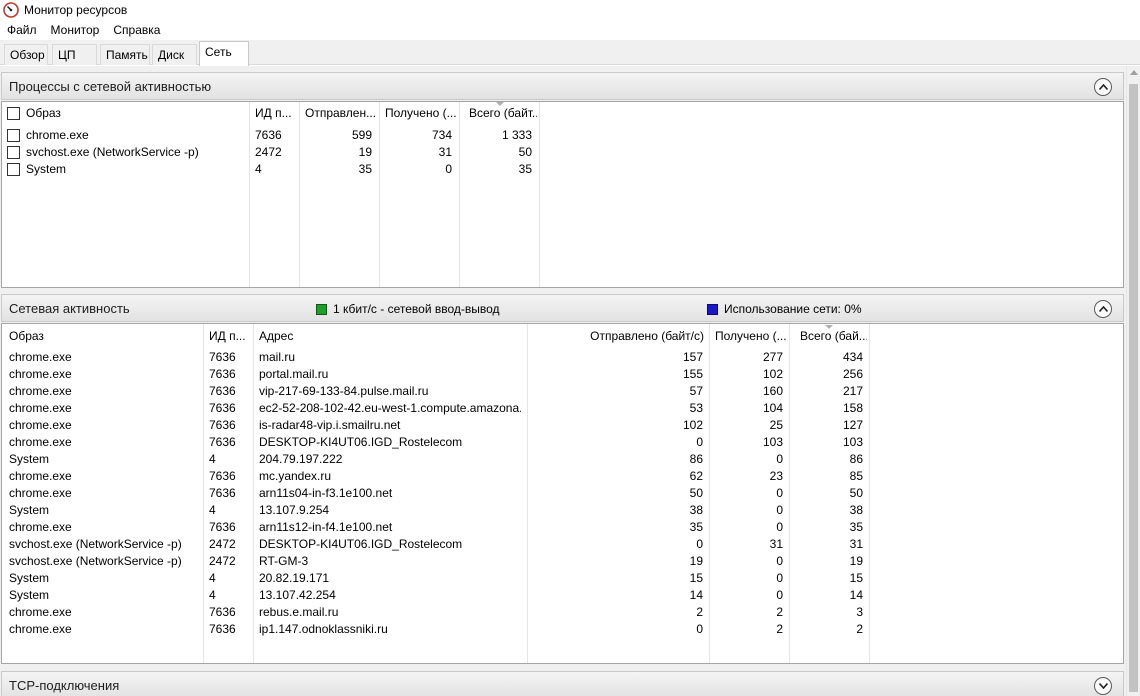 Image resolution: width=1140 pixels, height=696 pixels. What do you see at coordinates (294, 374) in the screenshot?
I see `connection-address: portal.mail.ru` at bounding box center [294, 374].